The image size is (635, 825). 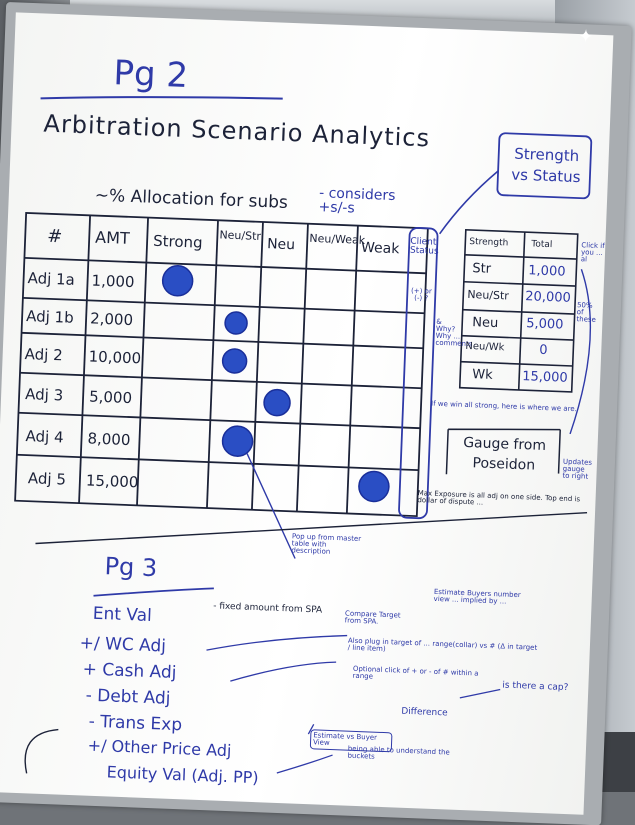 What do you see at coordinates (482, 269) in the screenshot?
I see `summary-strength: Str` at bounding box center [482, 269].